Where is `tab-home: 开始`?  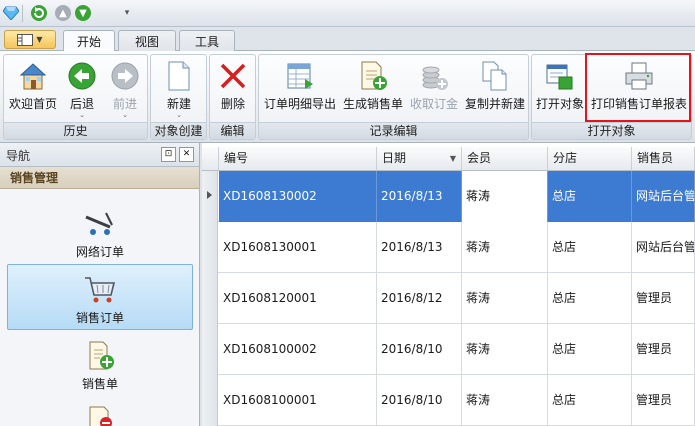
tab-home: 开始 is located at coordinates (89, 41).